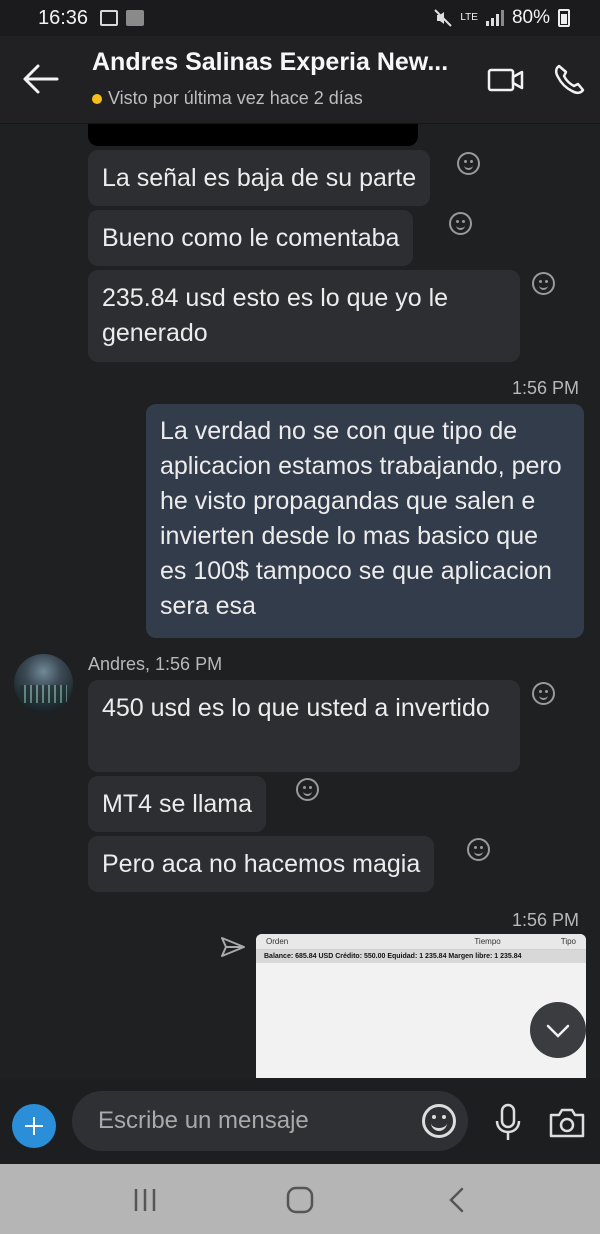  Describe the element at coordinates (261, 864) in the screenshot. I see `message-incoming: Pero aca no hacemos magia` at that location.